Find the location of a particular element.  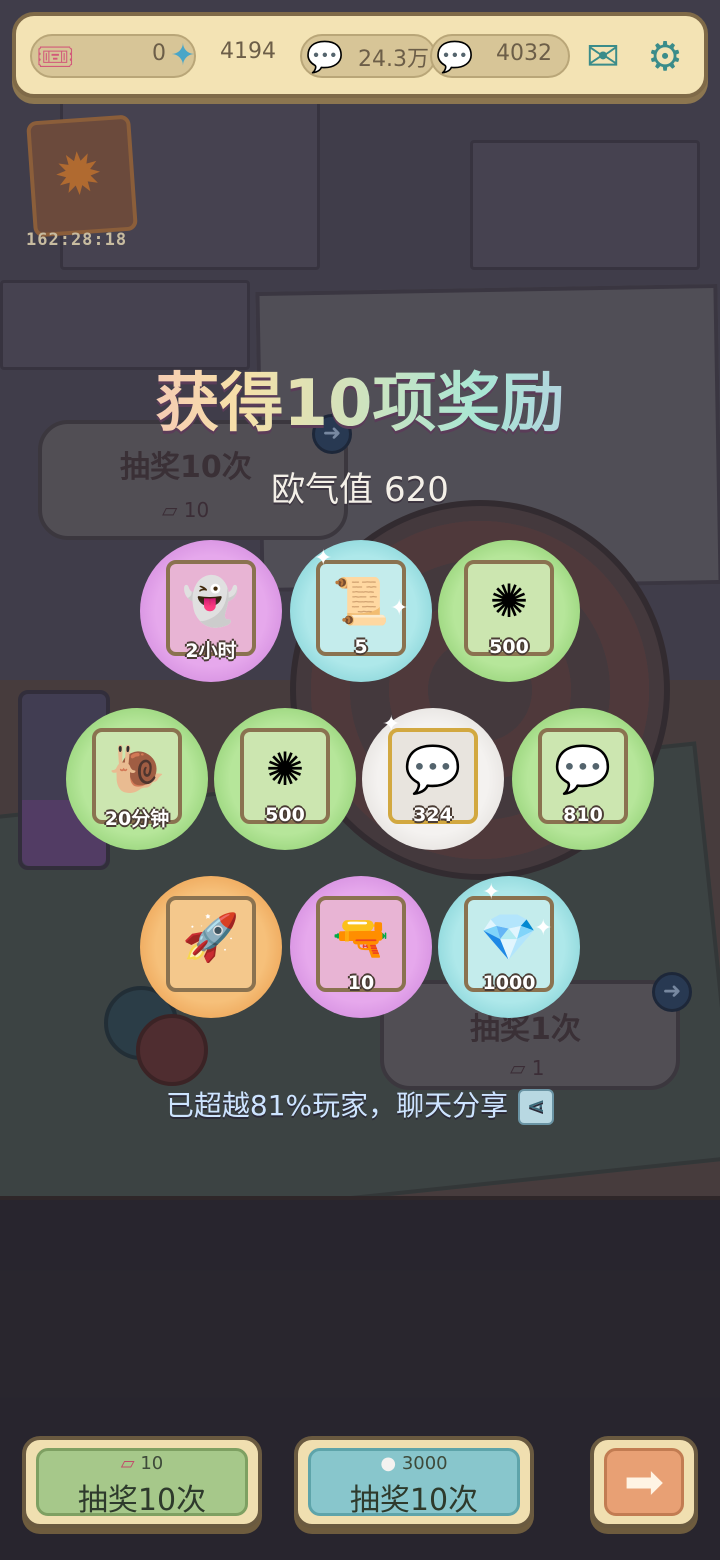

reward-item: 🐌 20分钟 is located at coordinates (137, 779).